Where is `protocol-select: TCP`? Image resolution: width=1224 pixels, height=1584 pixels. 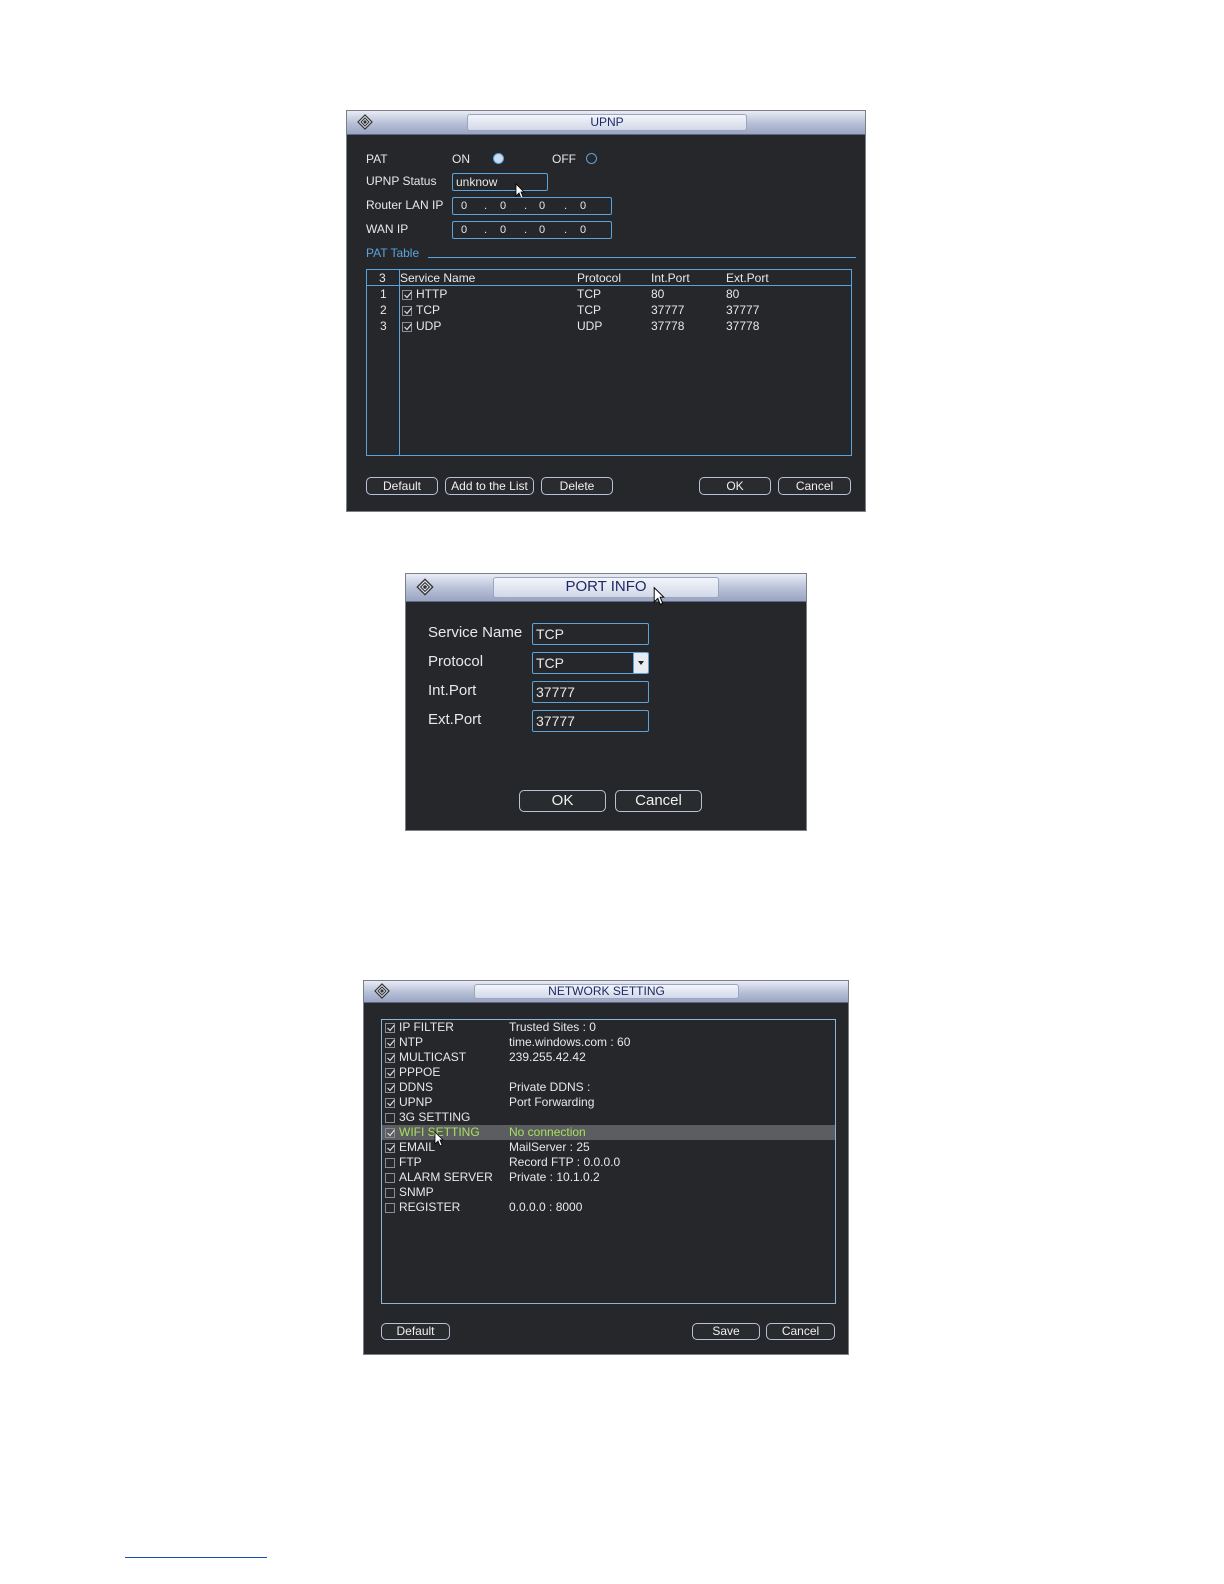
protocol-select: TCP is located at coordinates (590, 663).